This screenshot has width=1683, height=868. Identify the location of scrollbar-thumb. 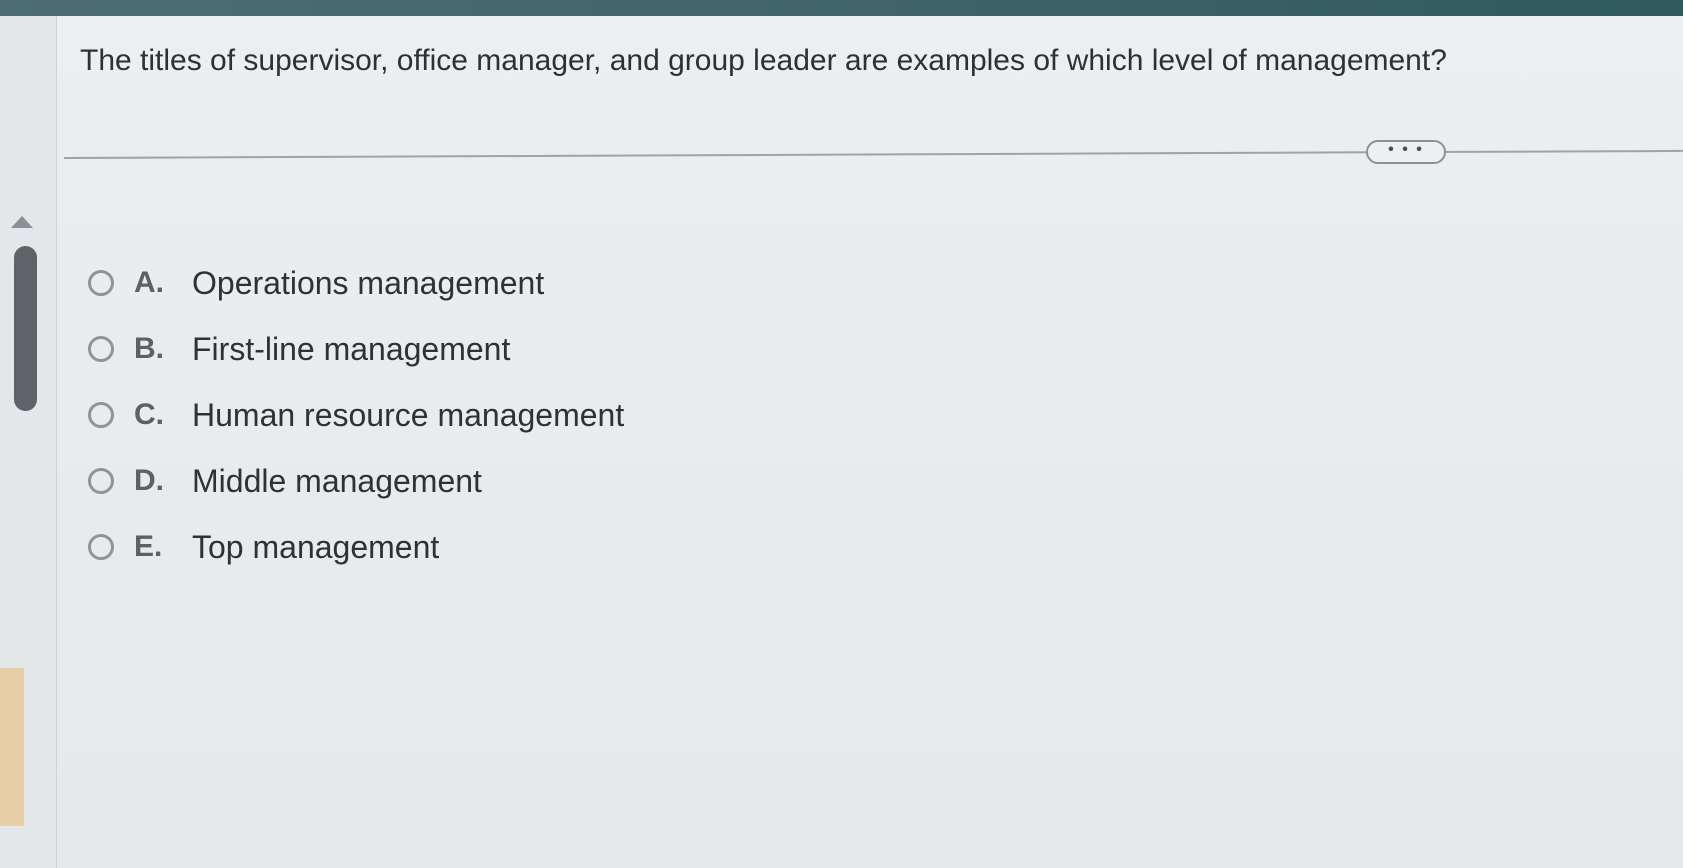
(25, 328).